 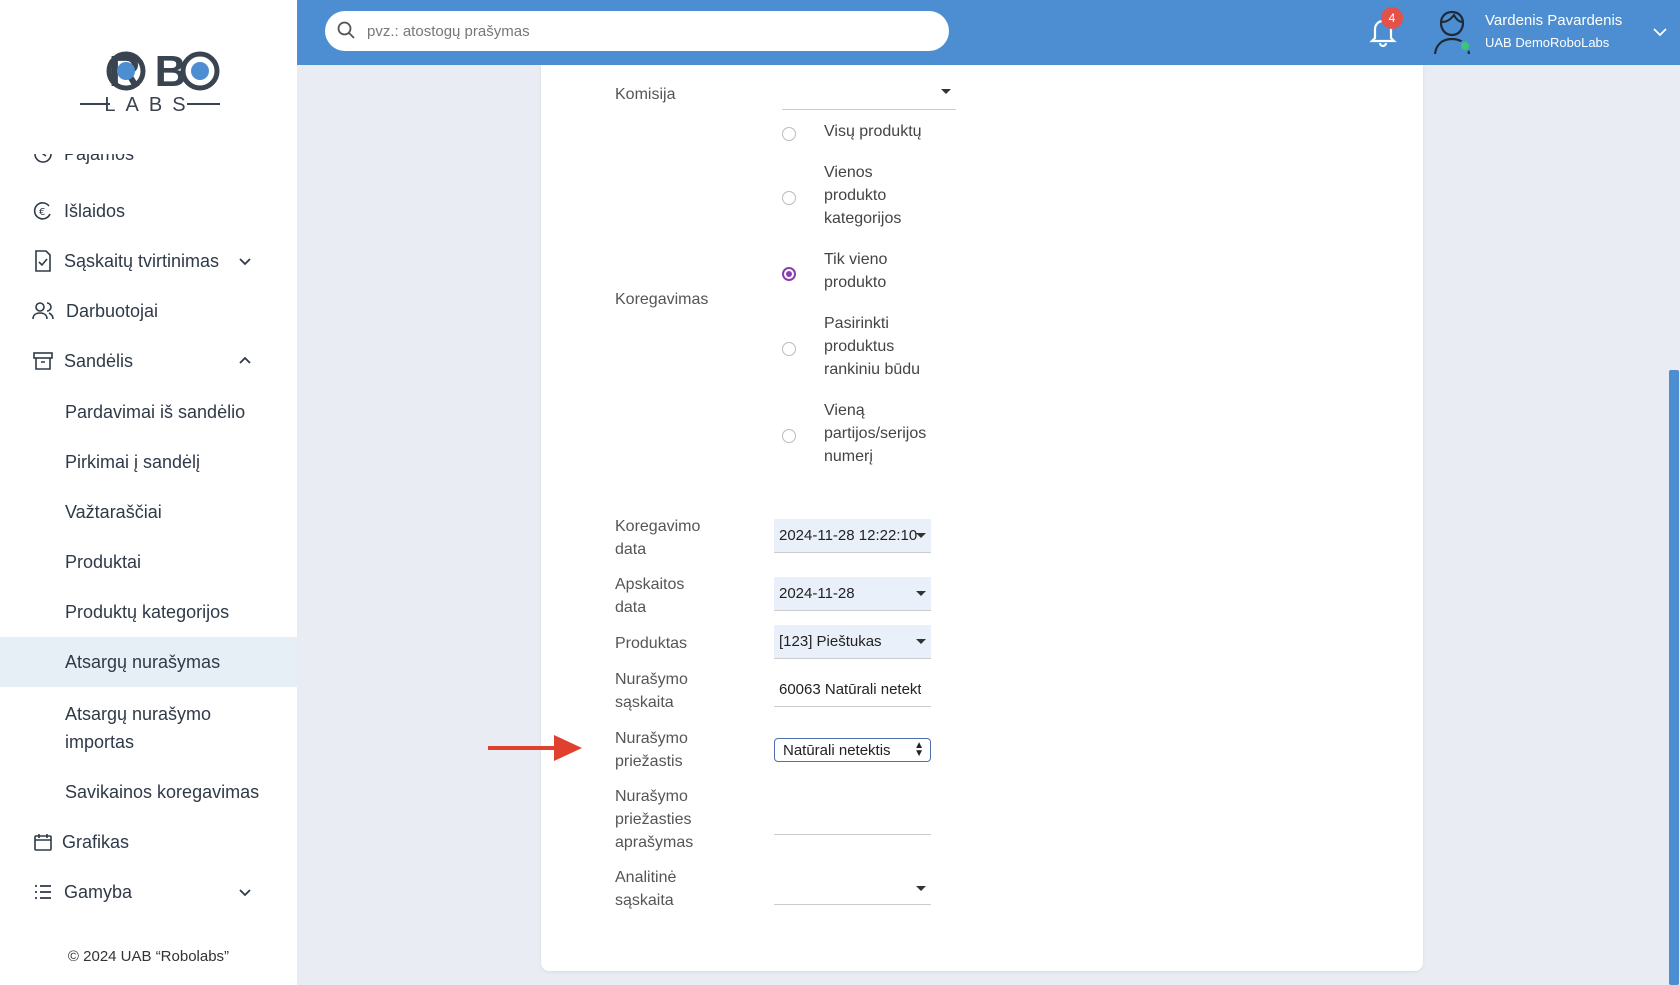 I want to click on koregavimo-data-label: Koregavimo data, so click(x=658, y=538).